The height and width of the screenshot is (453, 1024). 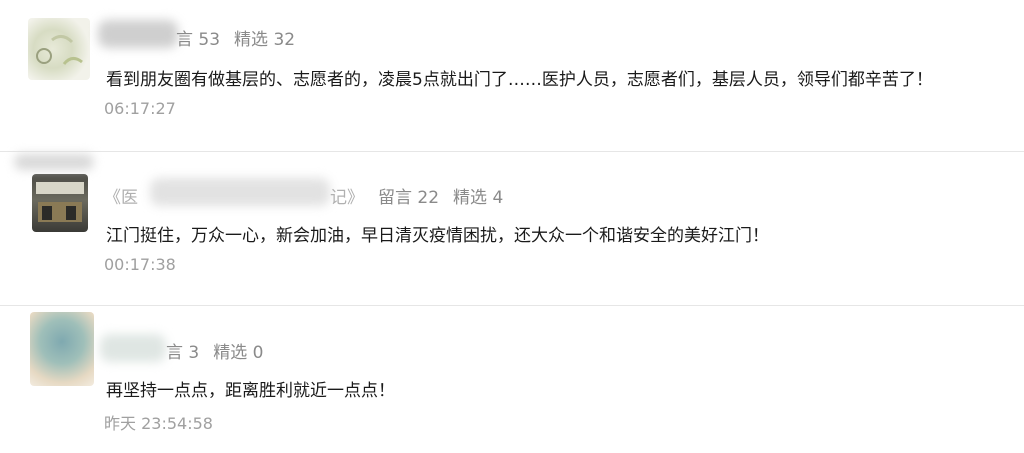 I want to click on comment-meta: 言 53 精选 32, so click(x=235, y=37).